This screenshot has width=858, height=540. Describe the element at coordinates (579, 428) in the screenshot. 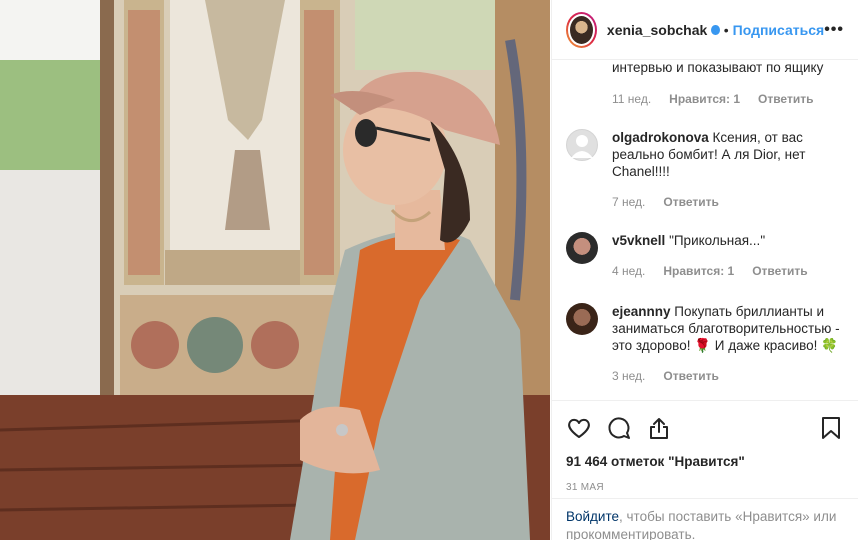

I see `heart-icon` at that location.